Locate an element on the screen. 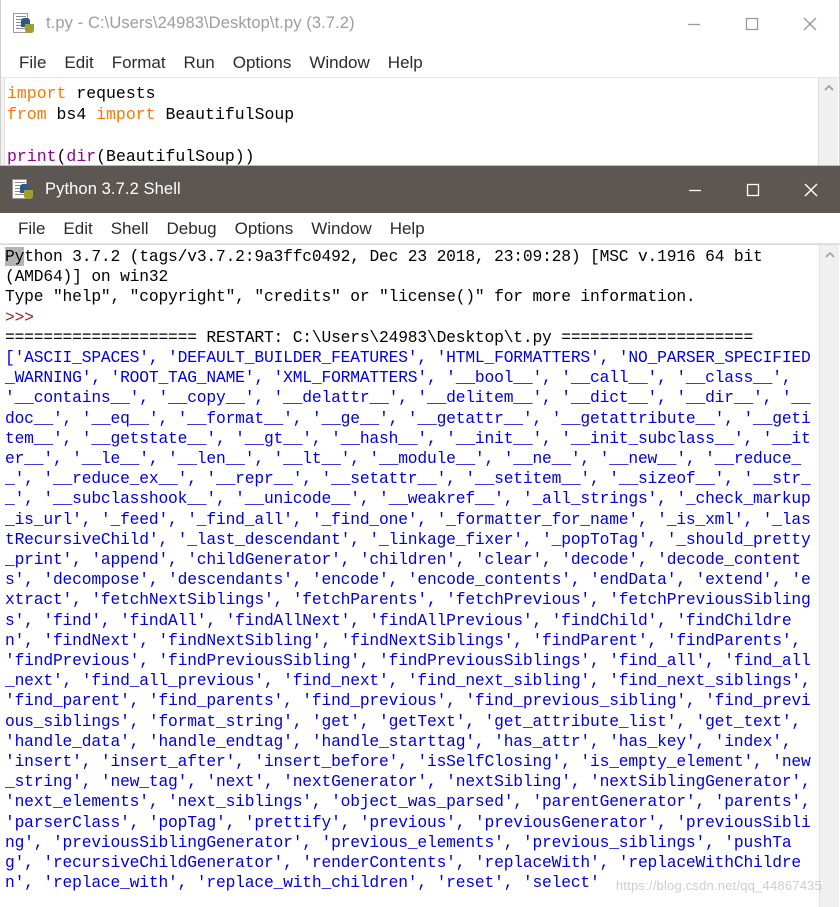 Image resolution: width=840 pixels, height=907 pixels. code-text-beautifulsoup: BeautifulSoup is located at coordinates (225, 114).